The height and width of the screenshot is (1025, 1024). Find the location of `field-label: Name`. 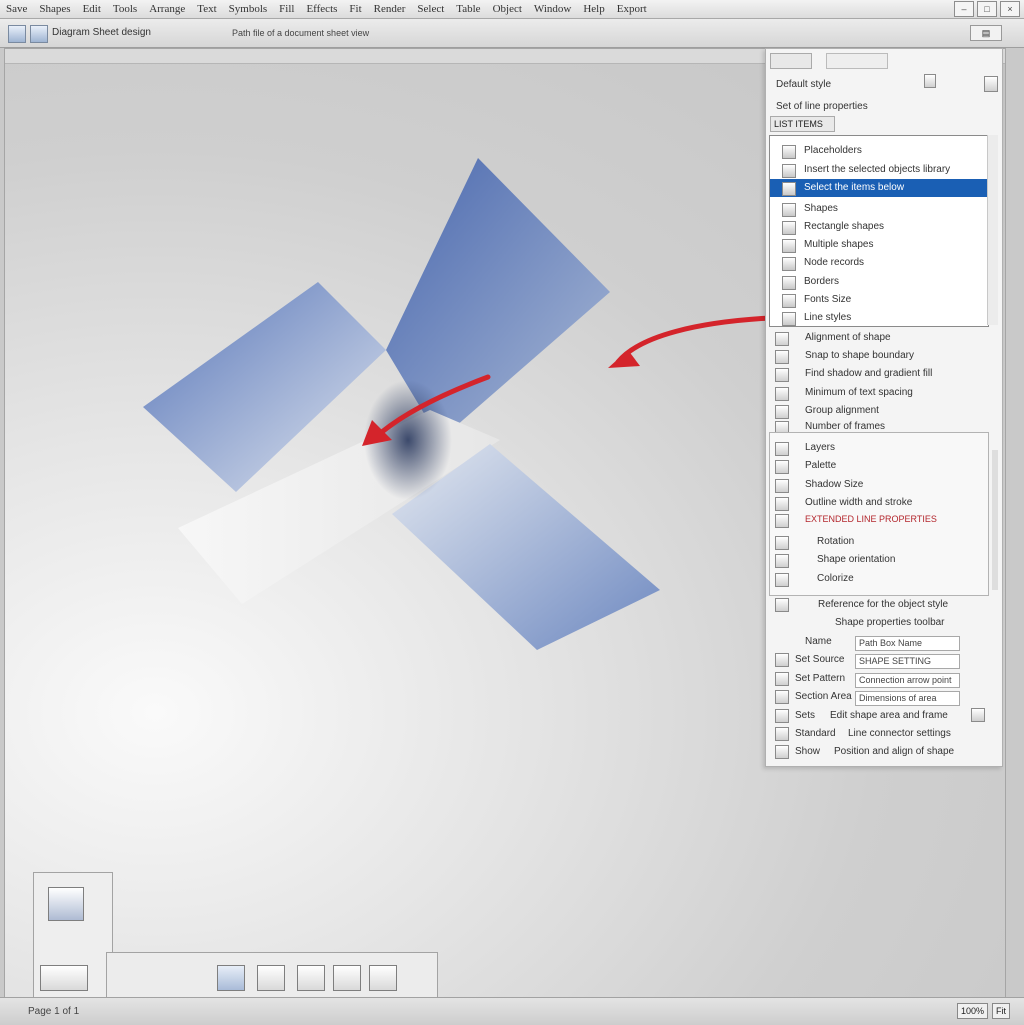

field-label: Name is located at coordinates (818, 641).